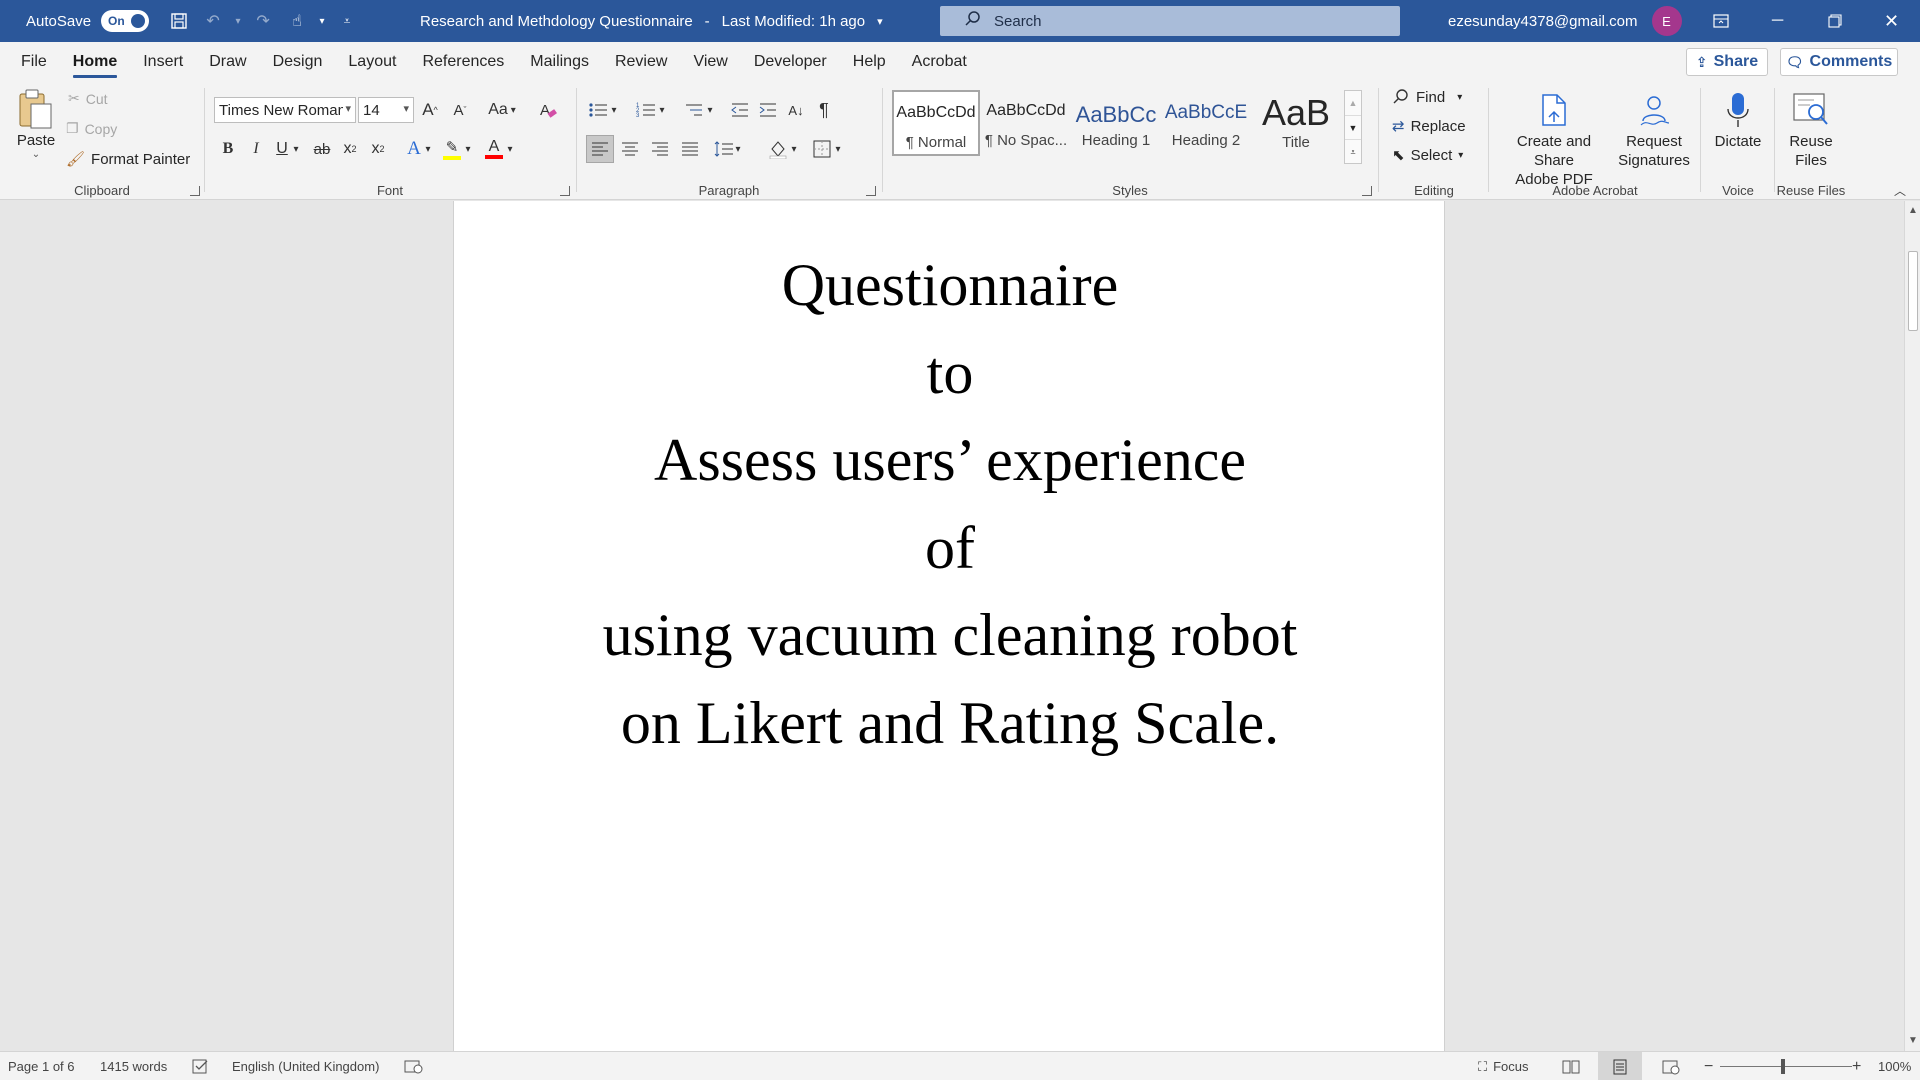  I want to click on numbering-dropdown-icon: ▾, so click(662, 110).